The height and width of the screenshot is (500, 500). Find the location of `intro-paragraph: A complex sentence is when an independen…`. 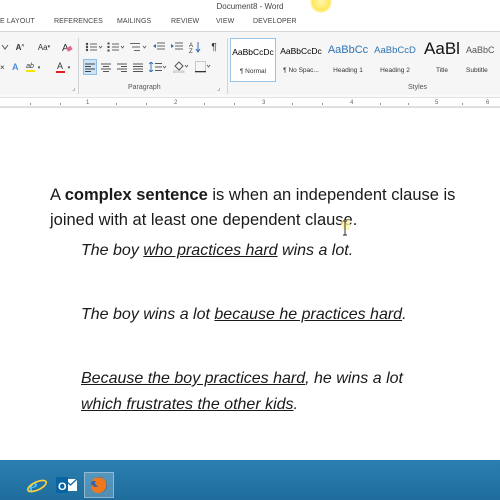

intro-paragraph: A complex sentence is when an independen… is located at coordinates (253, 207).